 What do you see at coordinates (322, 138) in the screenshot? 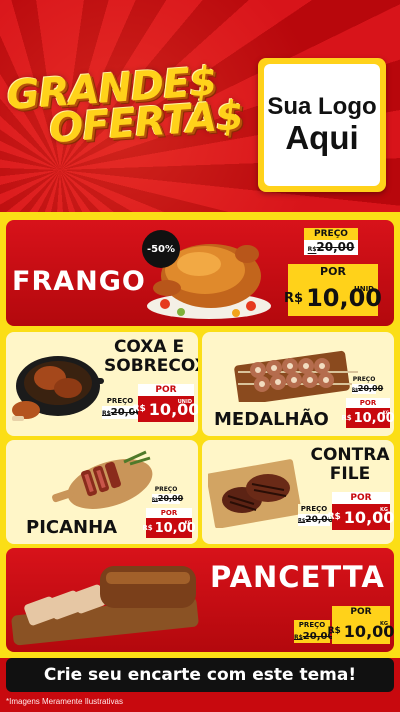
I see `logo-text-line-2: Aqui` at bounding box center [322, 138].